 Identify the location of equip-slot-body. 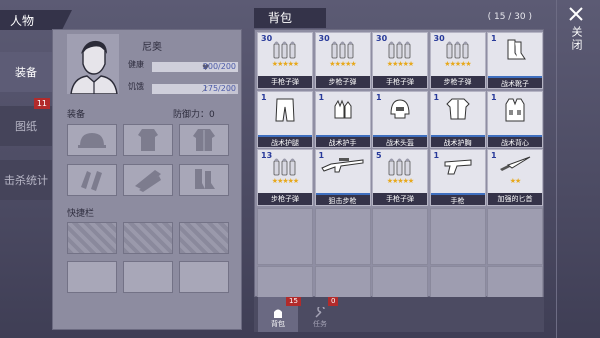
(148, 140).